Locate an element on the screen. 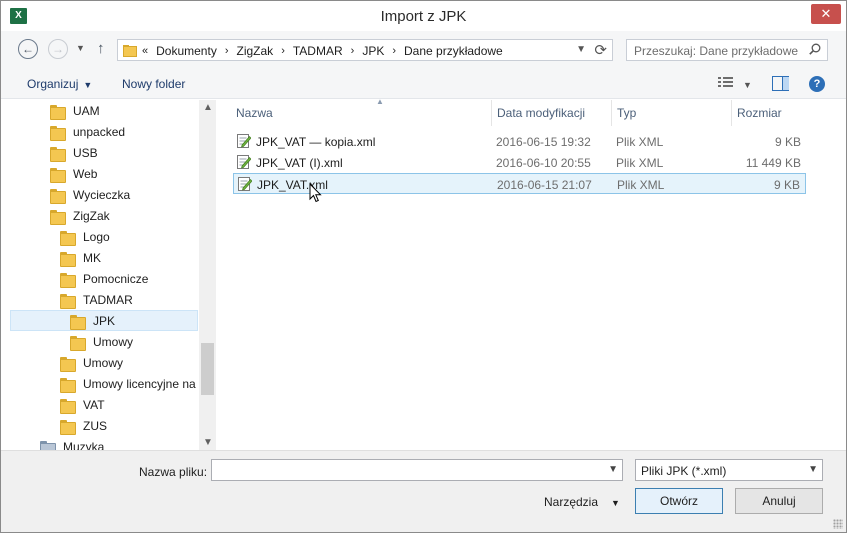 The image size is (847, 533). tree-item-label: Pomocnicze is located at coordinates (116, 278).